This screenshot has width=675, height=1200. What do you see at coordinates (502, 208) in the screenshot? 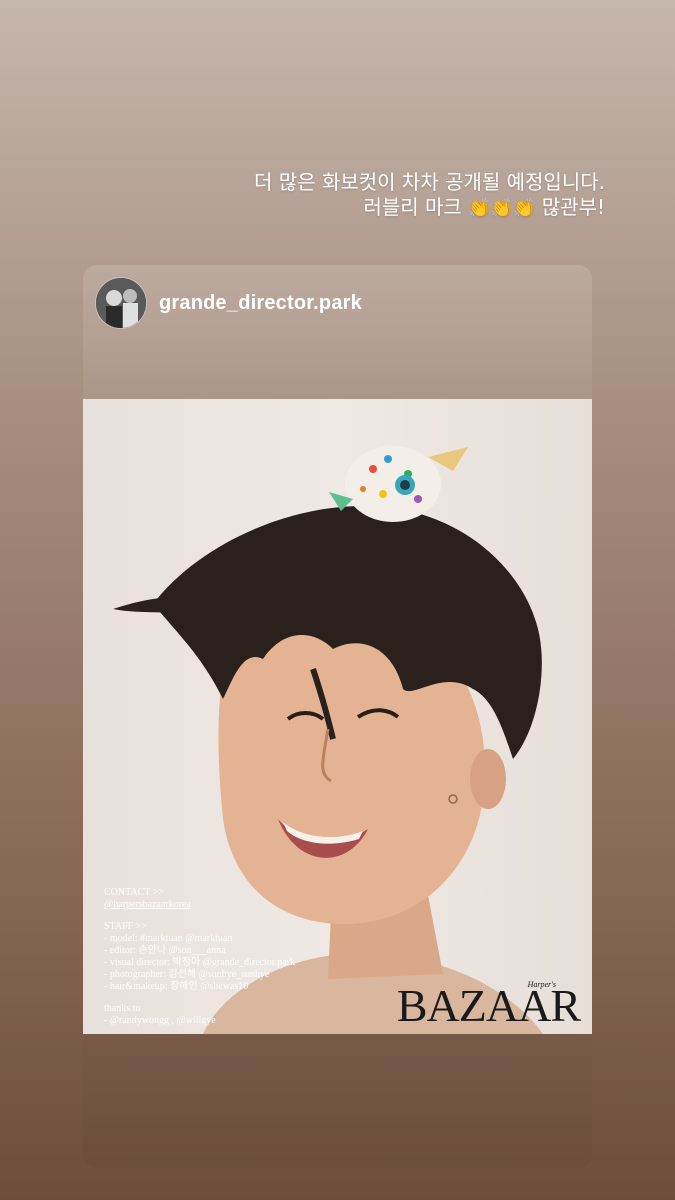
I see `clapping-hands-icon: 👏👏👏` at bounding box center [502, 208].